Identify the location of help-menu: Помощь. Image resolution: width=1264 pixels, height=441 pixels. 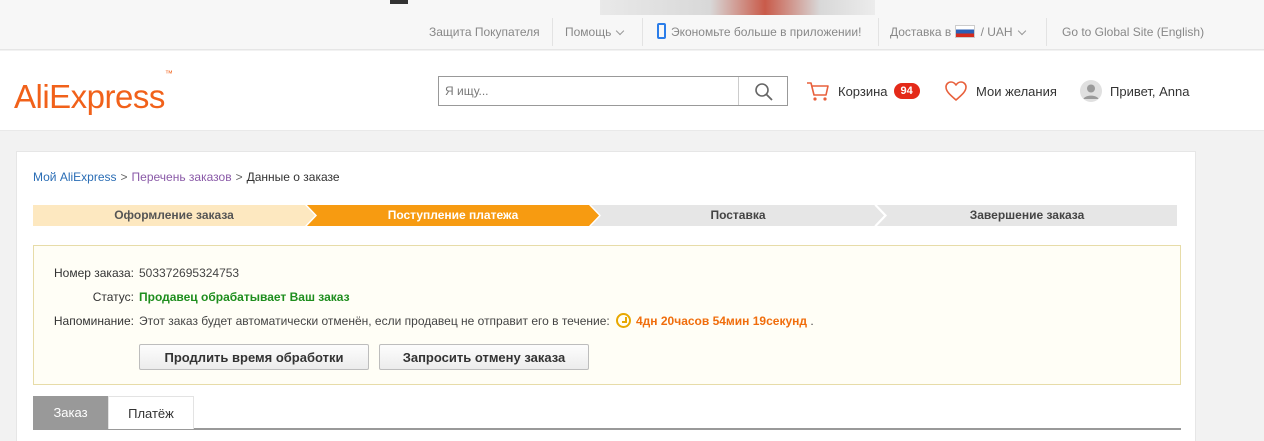
(595, 32).